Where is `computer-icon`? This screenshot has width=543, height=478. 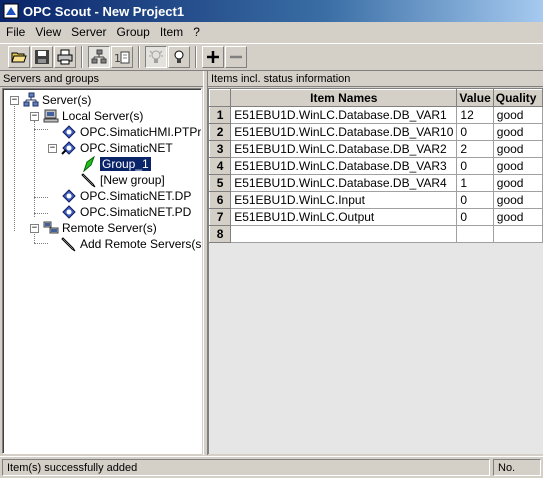 computer-icon is located at coordinates (51, 116).